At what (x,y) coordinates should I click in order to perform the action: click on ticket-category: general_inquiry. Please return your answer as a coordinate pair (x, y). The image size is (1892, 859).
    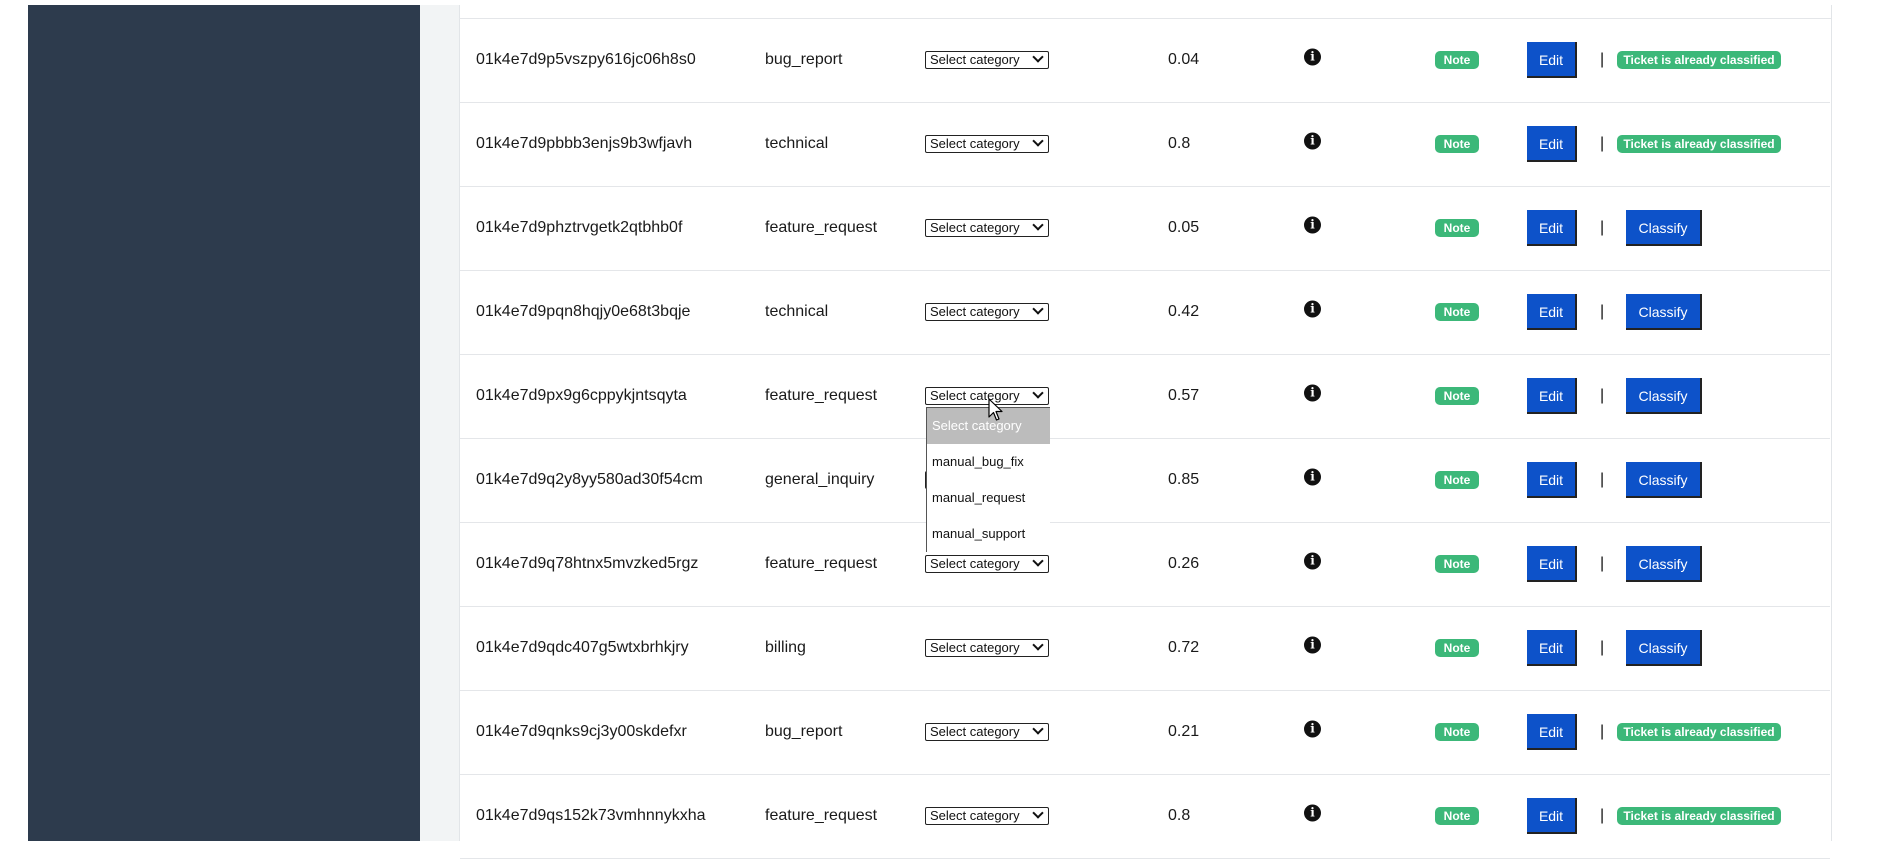
    Looking at the image, I should click on (820, 479).